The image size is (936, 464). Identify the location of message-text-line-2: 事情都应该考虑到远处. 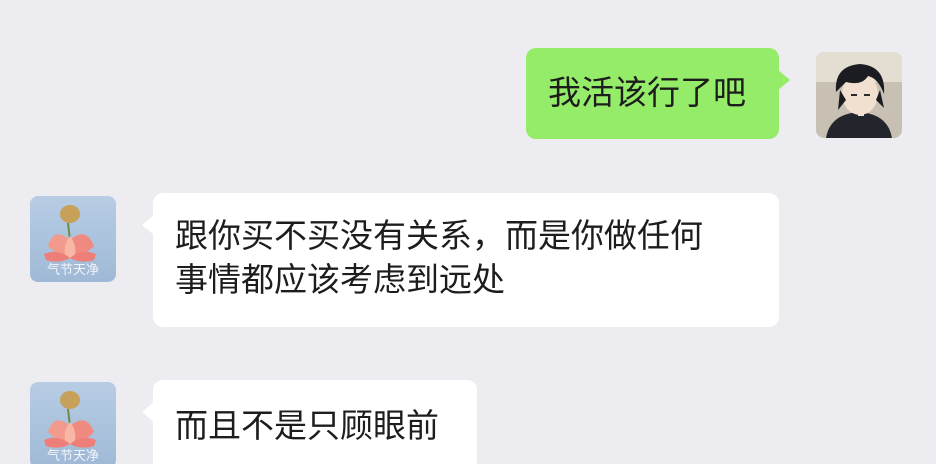
(340, 279).